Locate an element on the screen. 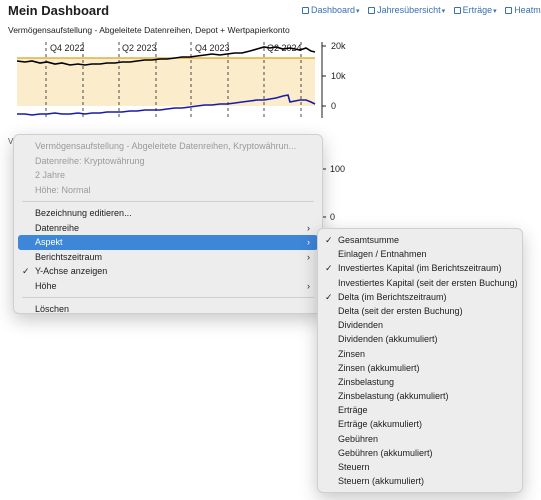 Image resolution: width=541 pixels, height=500 pixels. menu-item-delete: Löschen is located at coordinates (168, 309).